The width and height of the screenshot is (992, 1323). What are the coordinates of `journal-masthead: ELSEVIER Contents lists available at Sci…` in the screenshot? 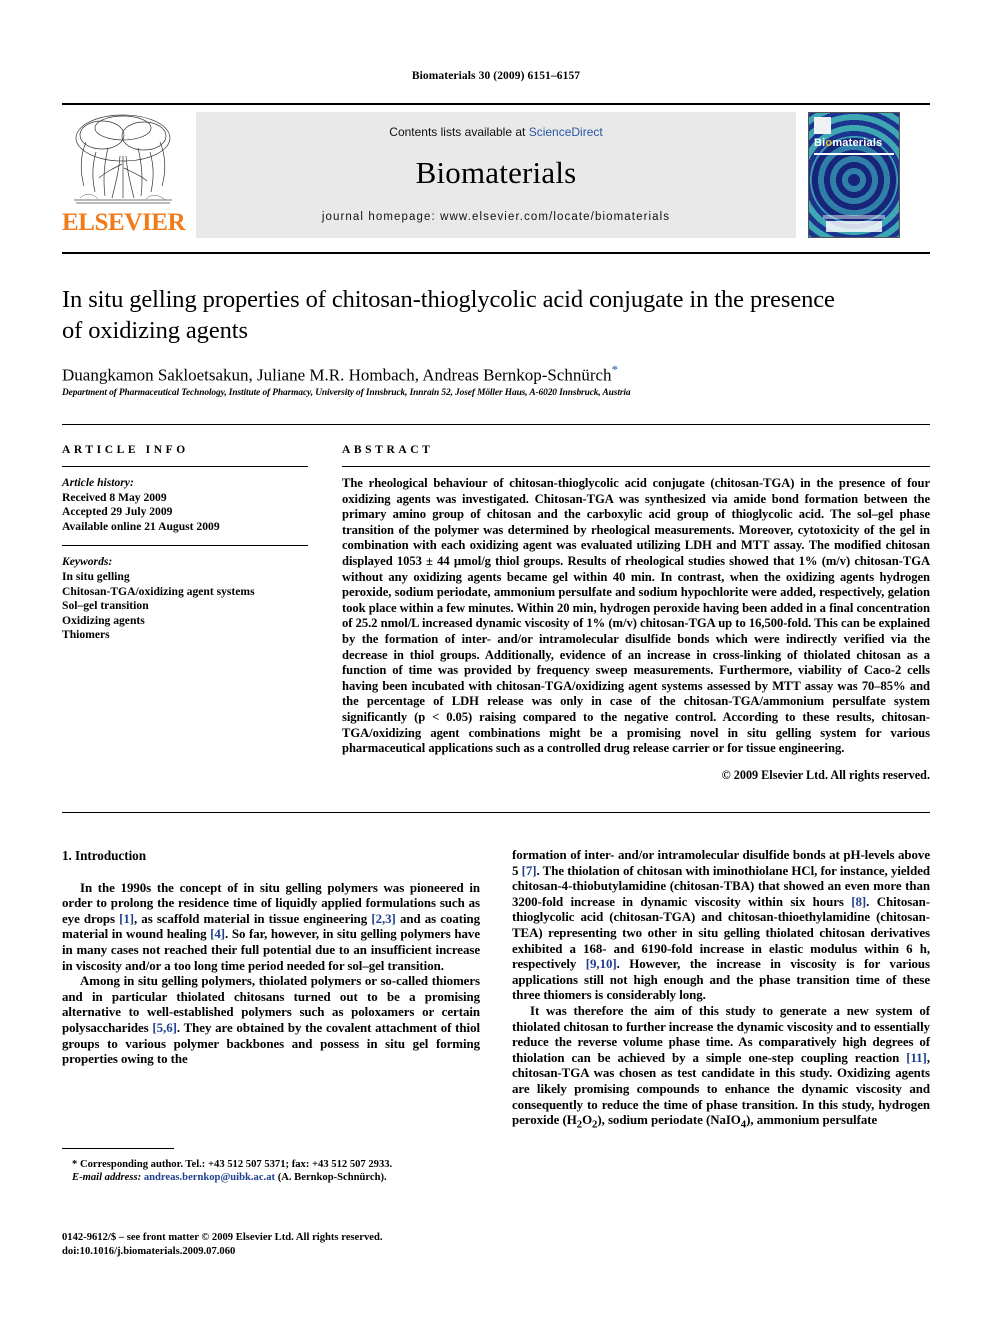 It's located at (496, 170).